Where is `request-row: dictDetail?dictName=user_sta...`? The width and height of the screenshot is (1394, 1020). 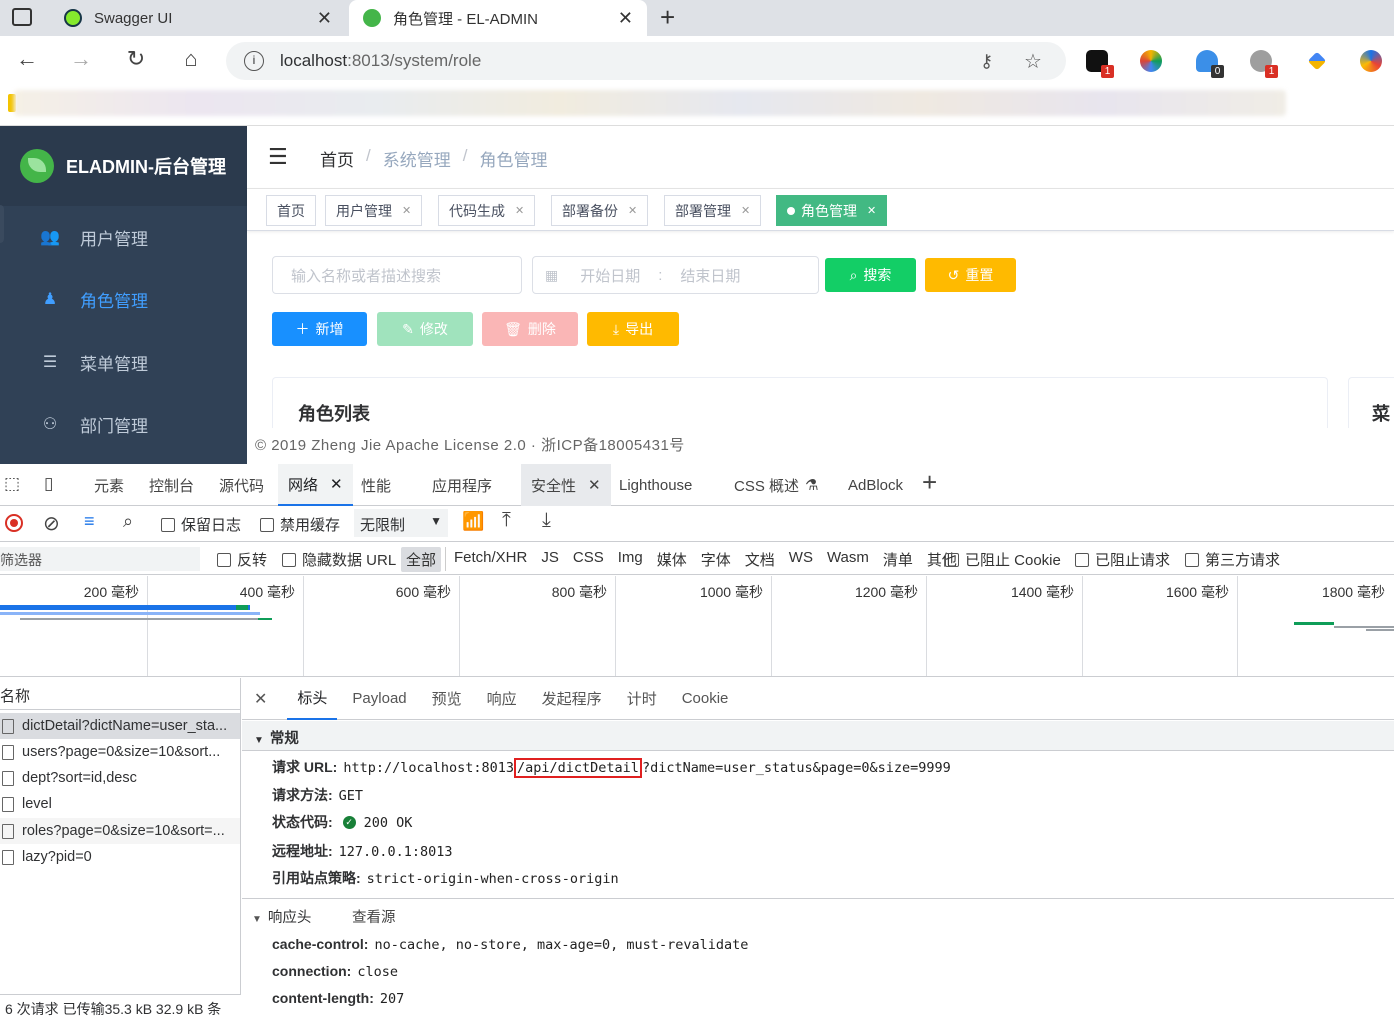
request-row: dictDetail?dictName=user_sta... is located at coordinates (120, 726).